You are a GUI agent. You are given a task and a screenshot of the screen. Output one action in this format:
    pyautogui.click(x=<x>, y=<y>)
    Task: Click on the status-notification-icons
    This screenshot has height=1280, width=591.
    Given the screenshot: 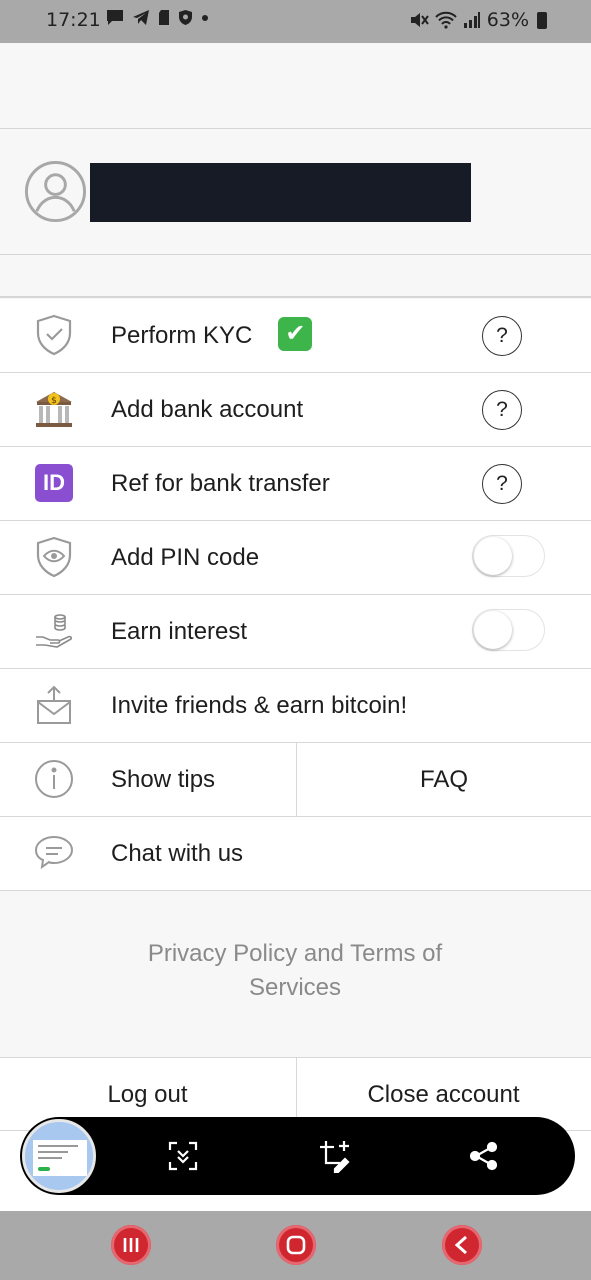 What is the action you would take?
    pyautogui.click(x=157, y=17)
    